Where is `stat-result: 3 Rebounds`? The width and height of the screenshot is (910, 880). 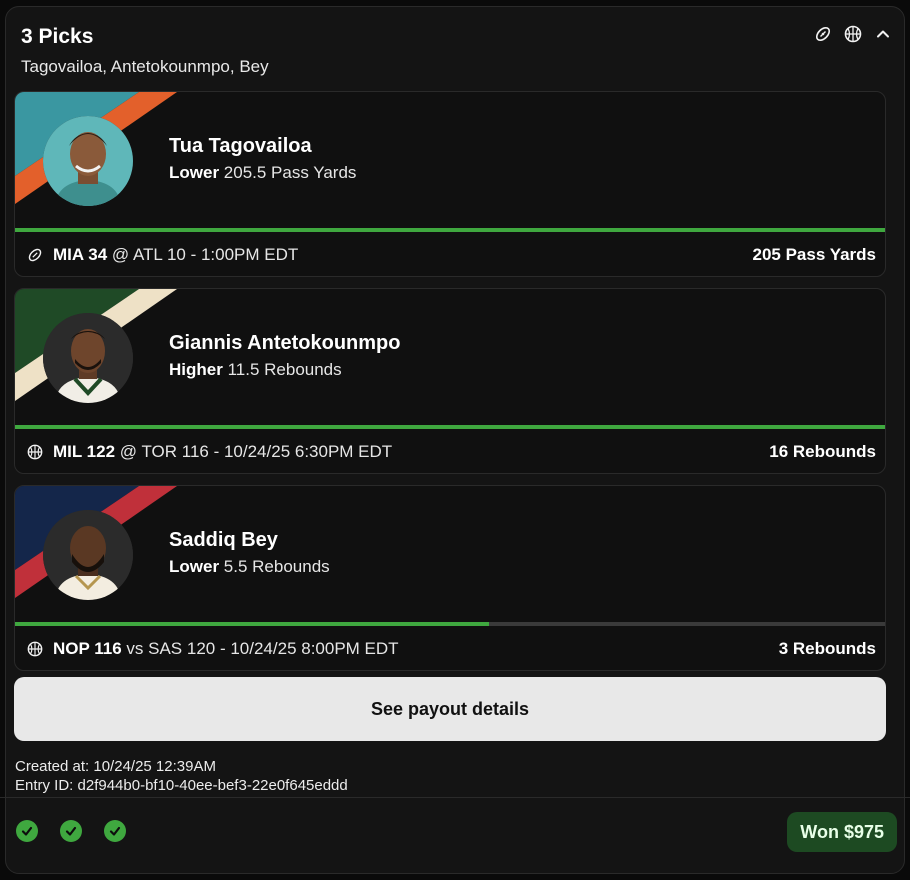
stat-result: 3 Rebounds is located at coordinates (827, 648).